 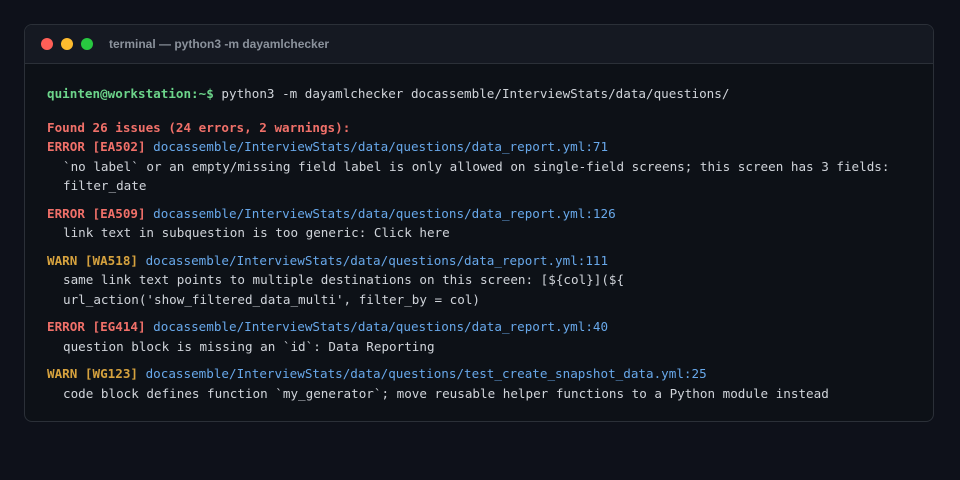 I want to click on issues-summary: Found 26 issues (24 errors, 2 warnings):, so click(x=199, y=127).